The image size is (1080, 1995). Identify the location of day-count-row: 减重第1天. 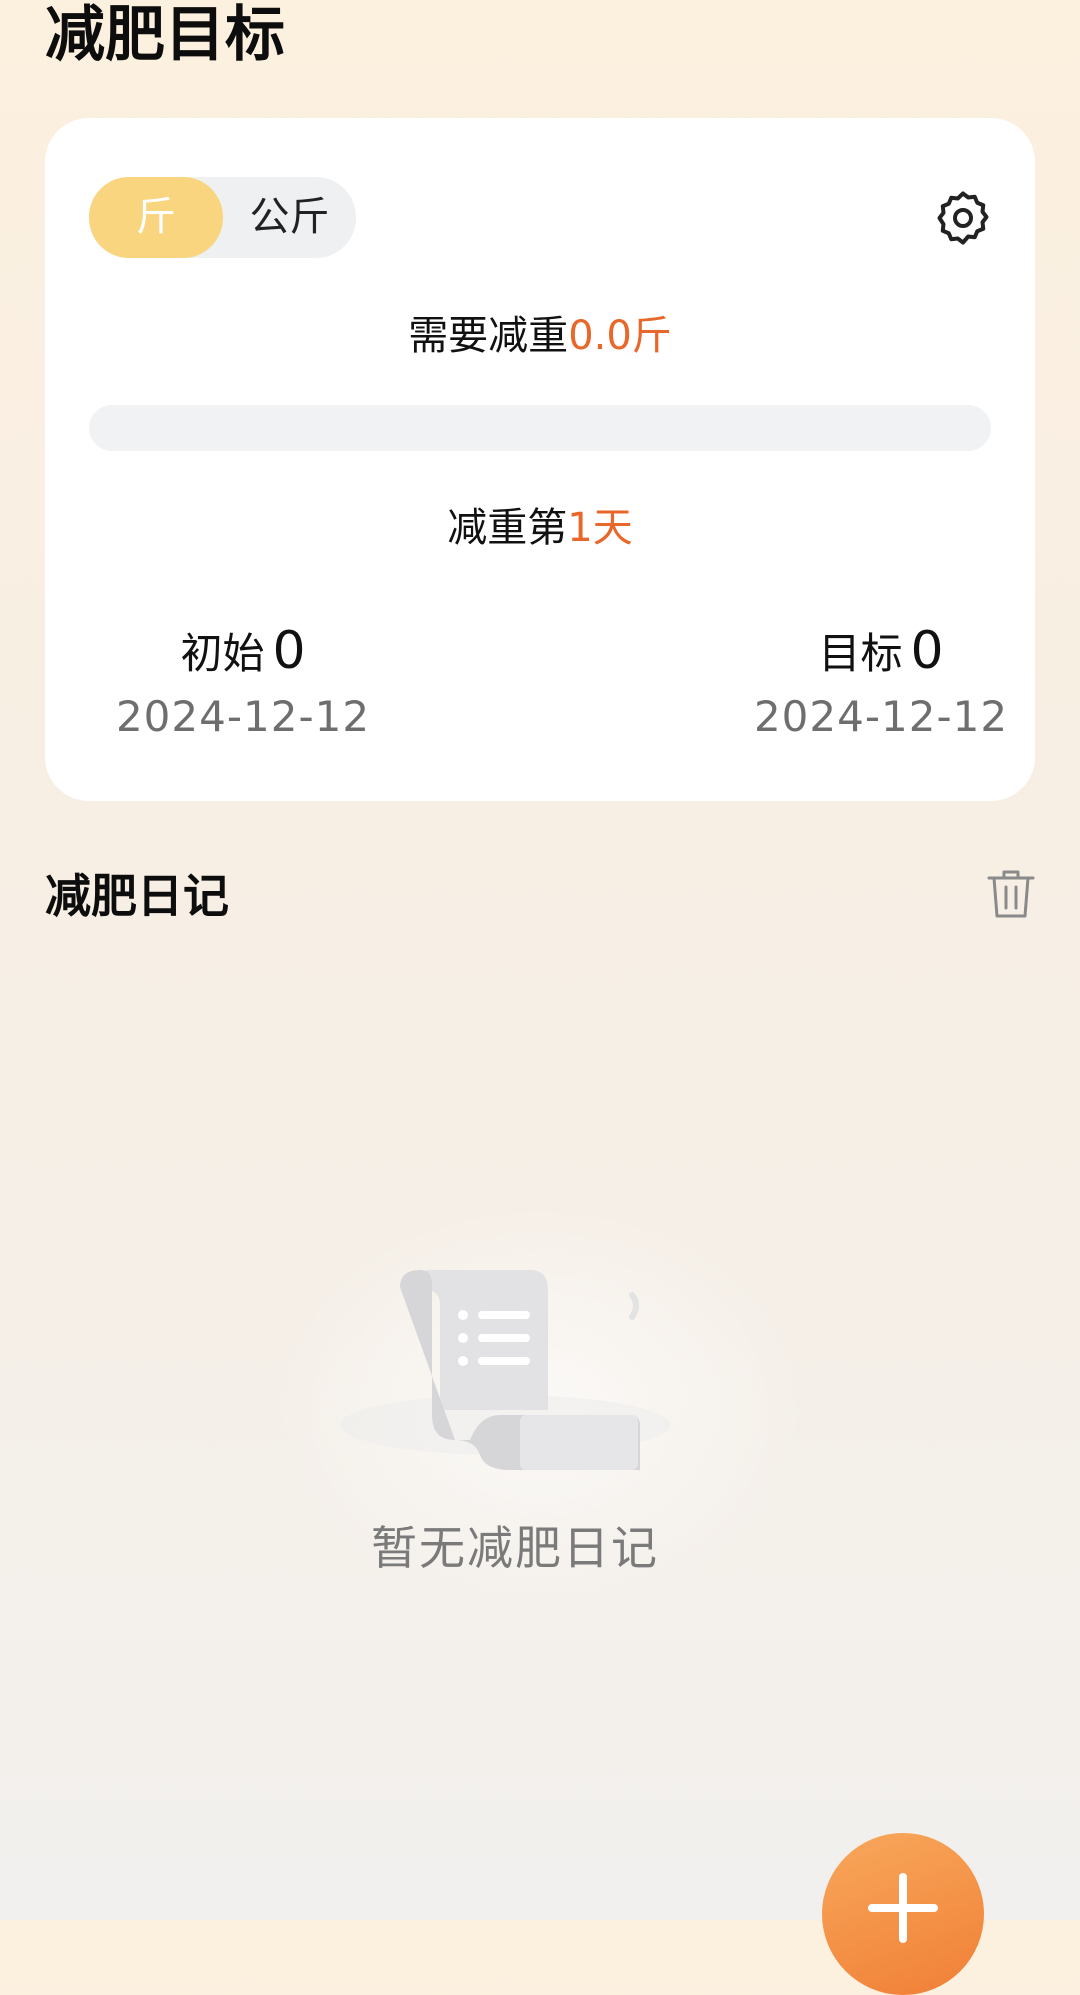
(540, 528).